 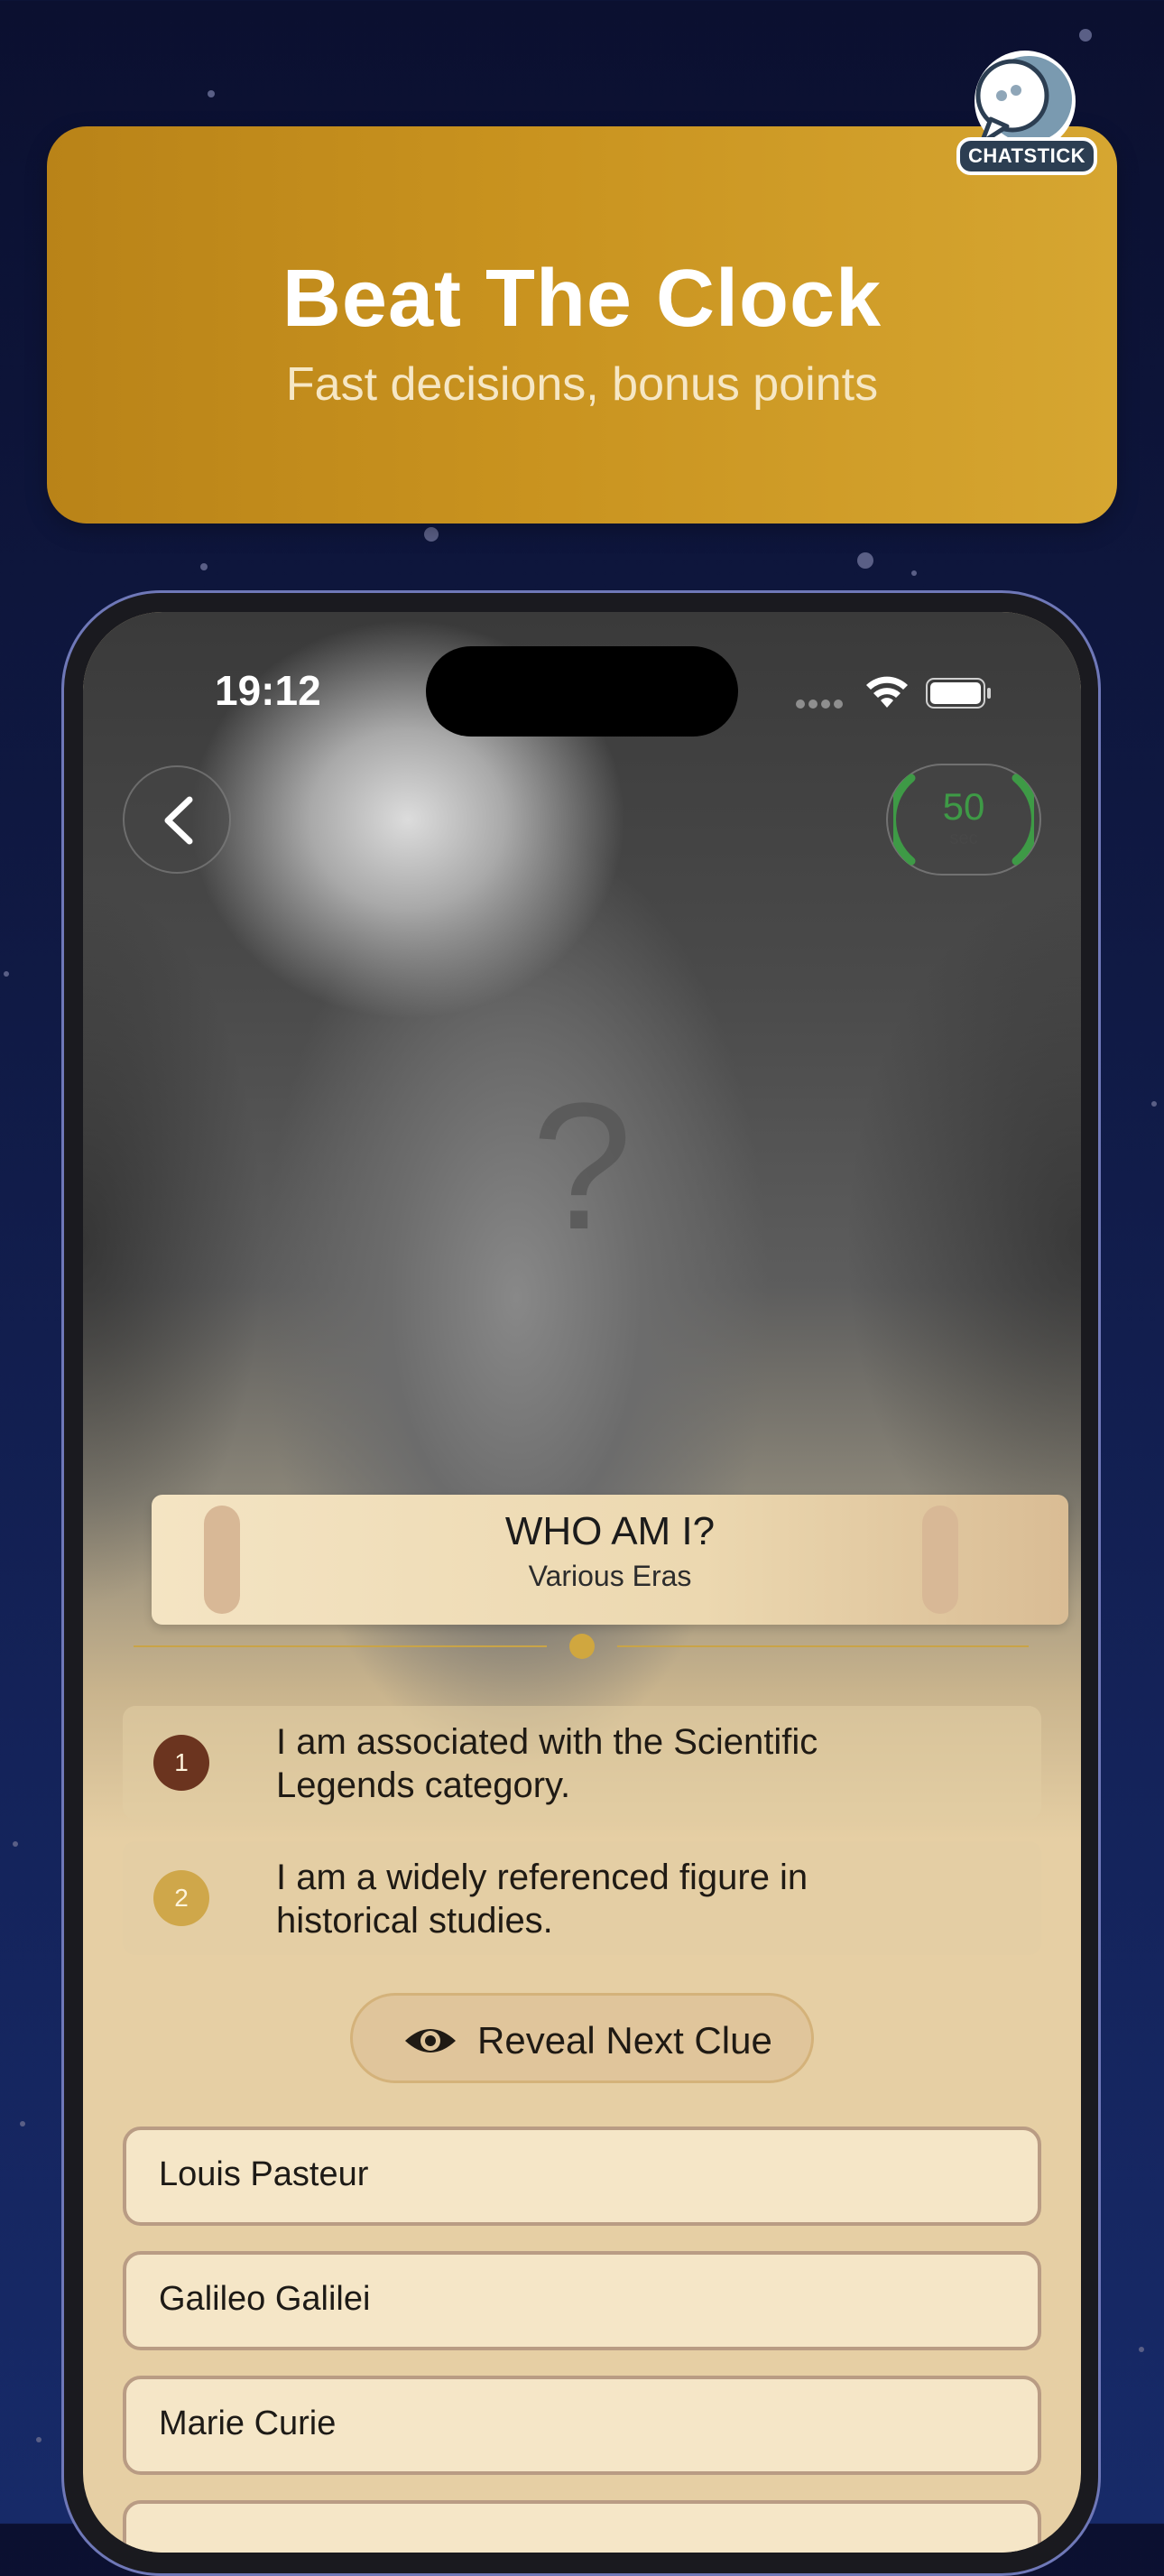 What do you see at coordinates (1026, 156) in the screenshot?
I see `brand-name: CHATSTICK` at bounding box center [1026, 156].